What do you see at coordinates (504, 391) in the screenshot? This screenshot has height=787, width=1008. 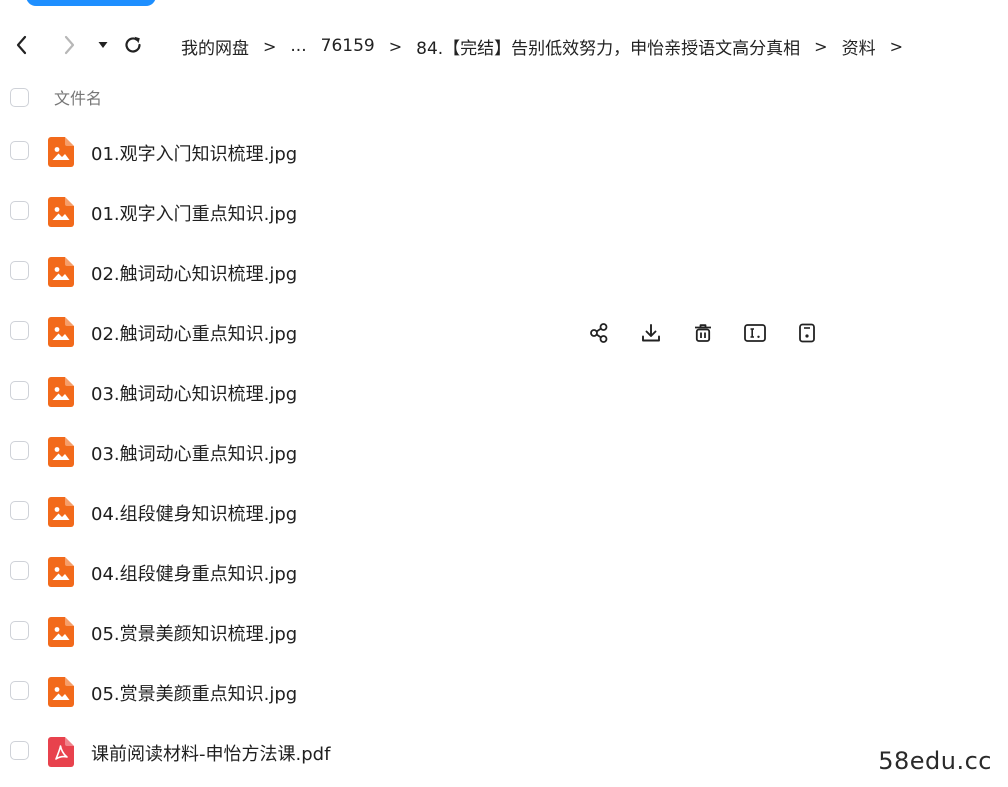 I see `file-row: 03.触词动心知识梳理.jpg` at bounding box center [504, 391].